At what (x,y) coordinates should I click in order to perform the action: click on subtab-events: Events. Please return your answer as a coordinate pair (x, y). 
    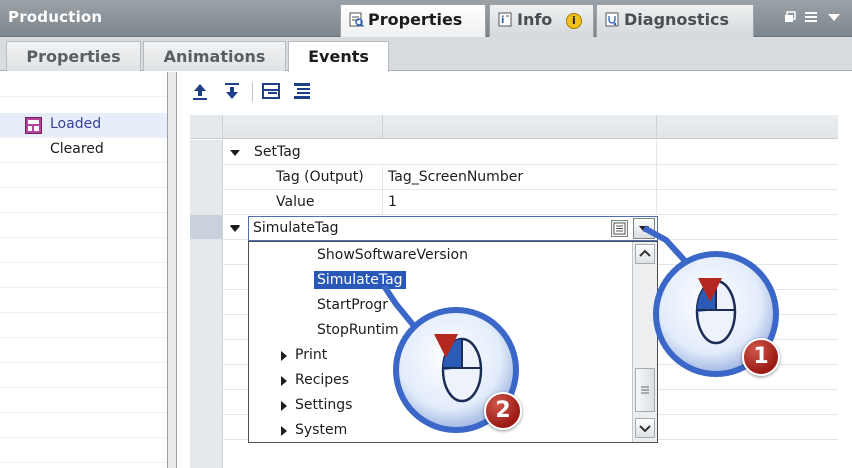
    Looking at the image, I should click on (338, 56).